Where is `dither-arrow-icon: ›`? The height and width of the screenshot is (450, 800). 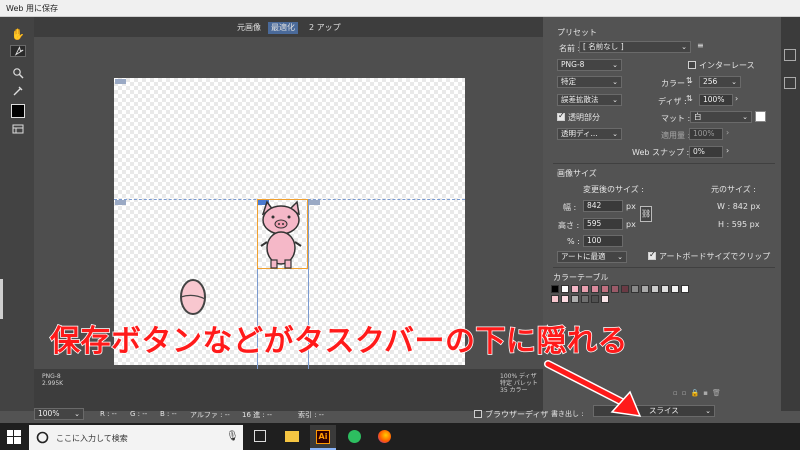 dither-arrow-icon: › is located at coordinates (736, 98).